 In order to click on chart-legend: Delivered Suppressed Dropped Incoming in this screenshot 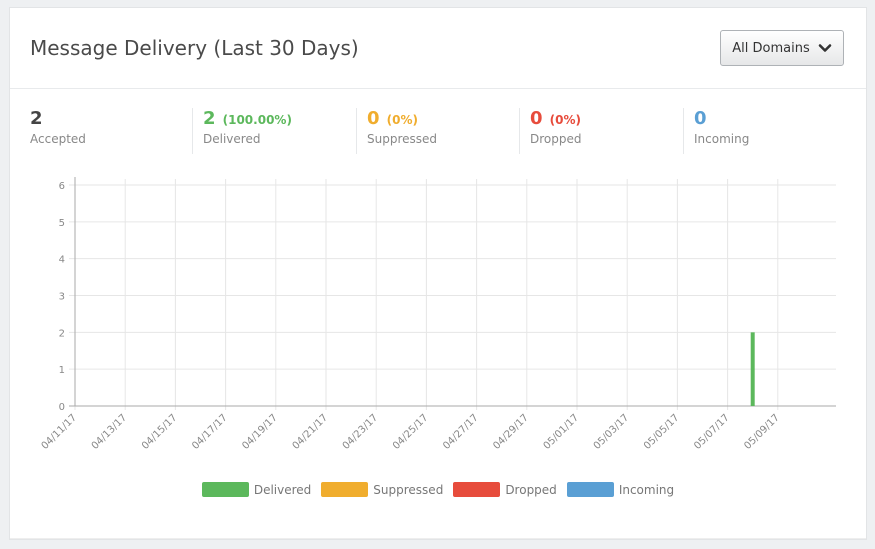, I will do `click(438, 489)`.